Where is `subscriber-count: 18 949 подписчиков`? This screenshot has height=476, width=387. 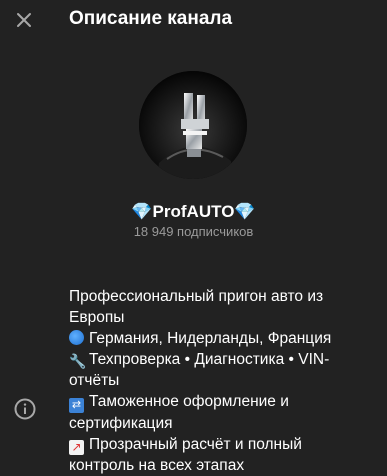
subscriber-count: 18 949 подписчиков is located at coordinates (193, 231).